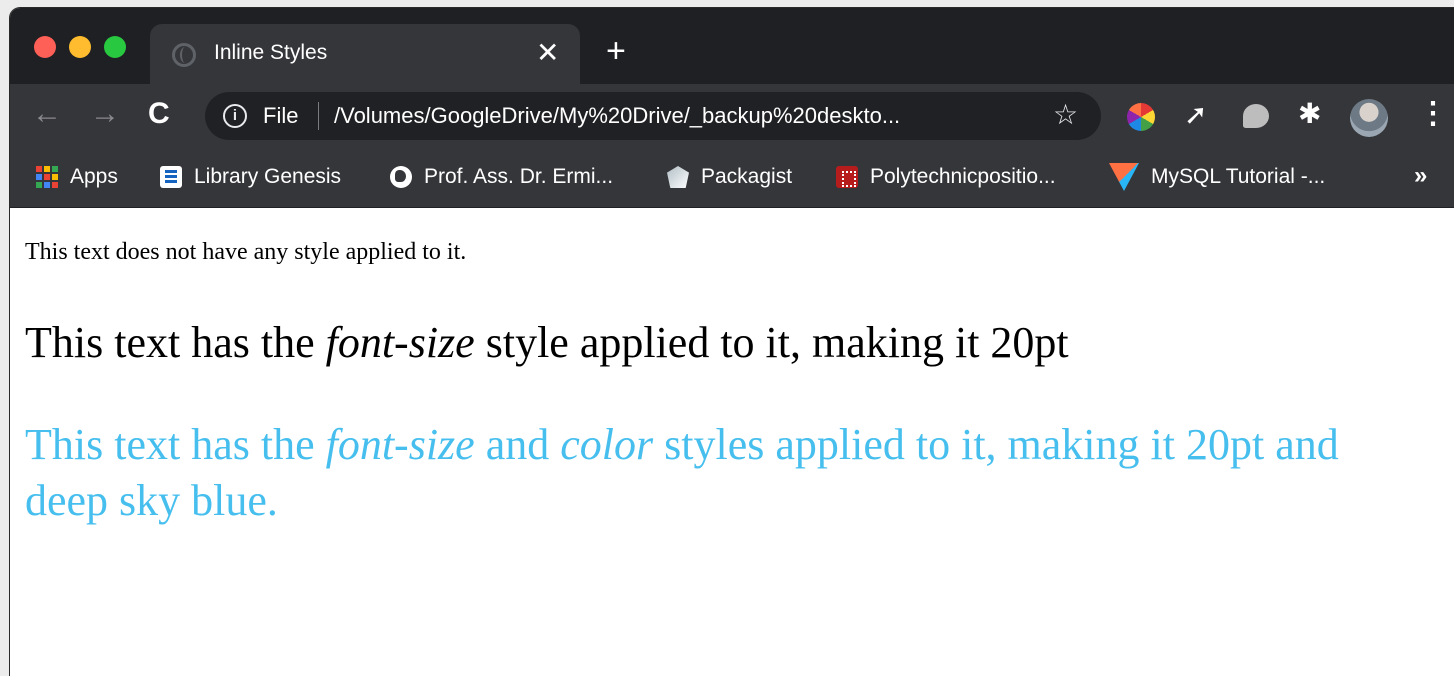  Describe the element at coordinates (268, 176) in the screenshot. I see `bookmark-label: Library Genesis` at that location.